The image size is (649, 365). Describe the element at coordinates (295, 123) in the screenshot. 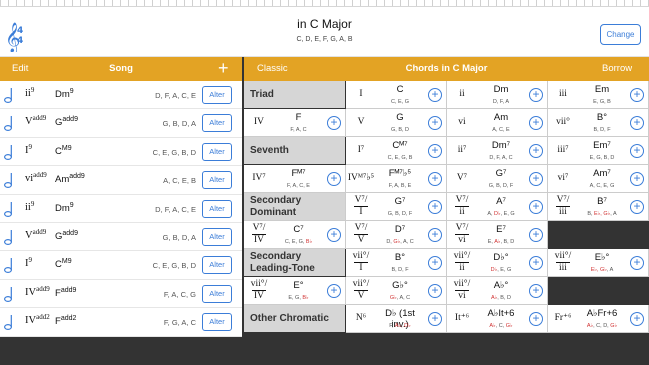

I see `chord-cell: IV F F, A, C +` at that location.